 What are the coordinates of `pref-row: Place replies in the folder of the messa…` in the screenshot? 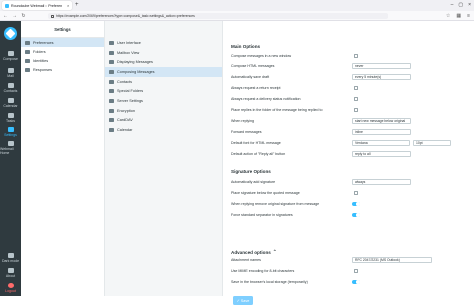 It's located at (351, 110).